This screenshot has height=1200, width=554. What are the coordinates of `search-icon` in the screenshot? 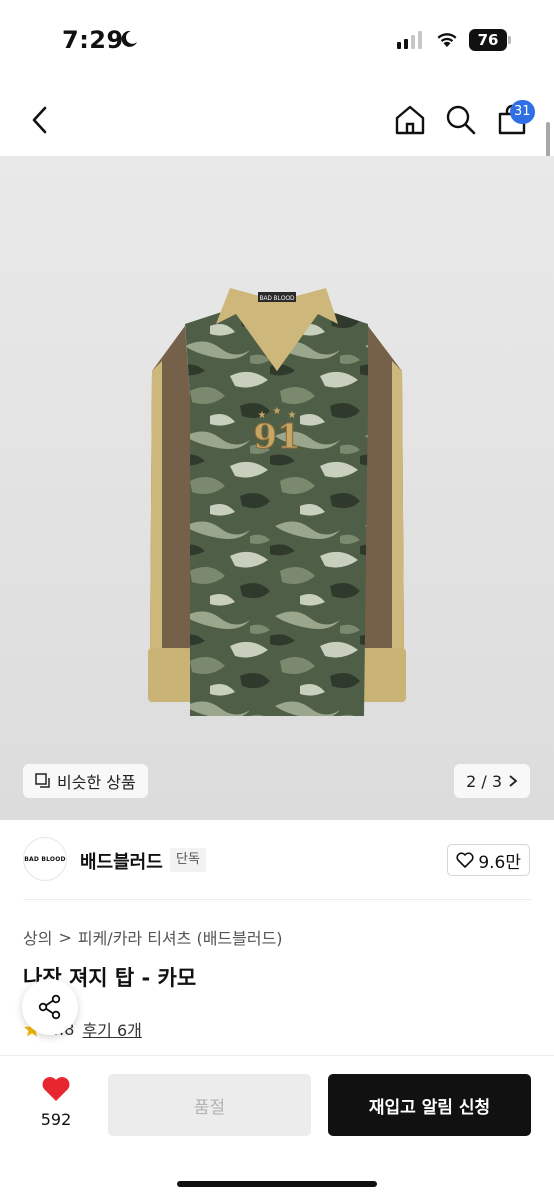 It's located at (461, 120).